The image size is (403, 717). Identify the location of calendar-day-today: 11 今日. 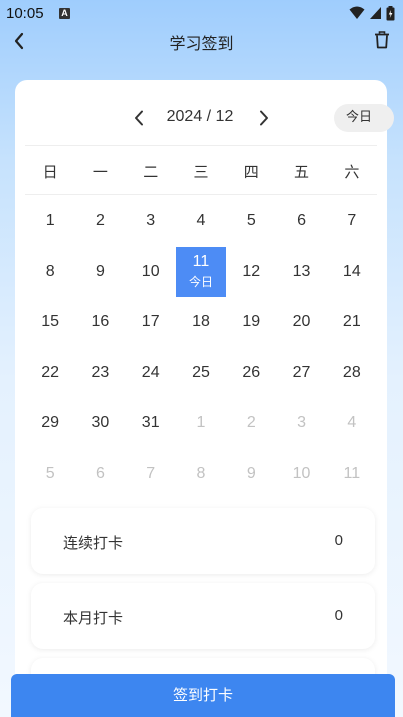
(201, 271).